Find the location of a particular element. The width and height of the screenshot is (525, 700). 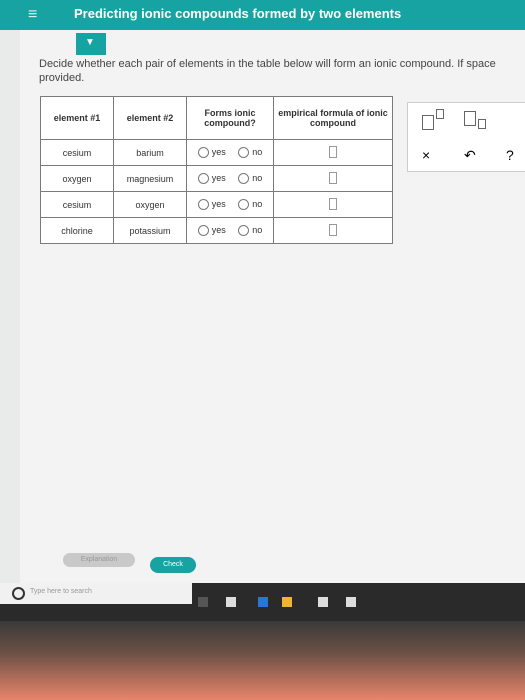

header-forms-ionic: Forms ionic compound? is located at coordinates (230, 118).